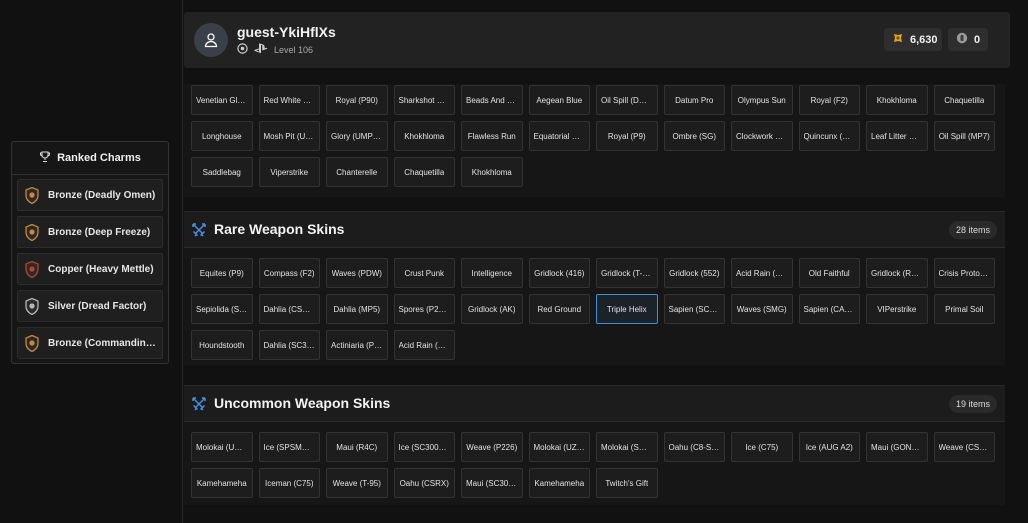  I want to click on skin-tile: Molokai (UMP45), so click(222, 447).